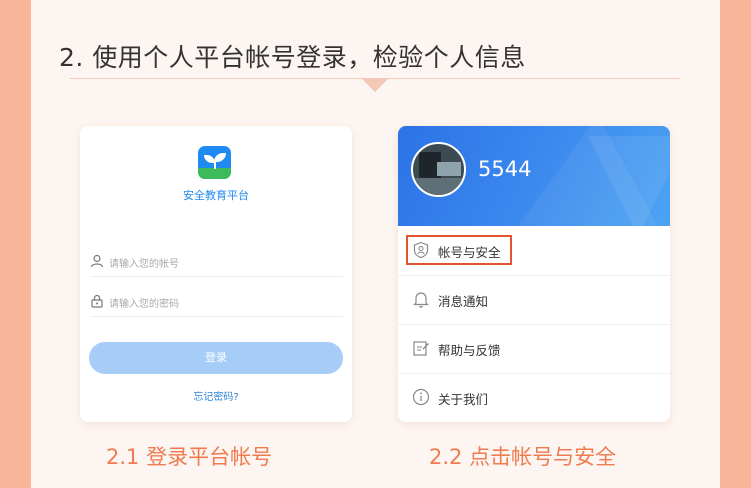 This screenshot has width=751, height=488. I want to click on forgot-password-link: 忘记密码?, so click(216, 395).